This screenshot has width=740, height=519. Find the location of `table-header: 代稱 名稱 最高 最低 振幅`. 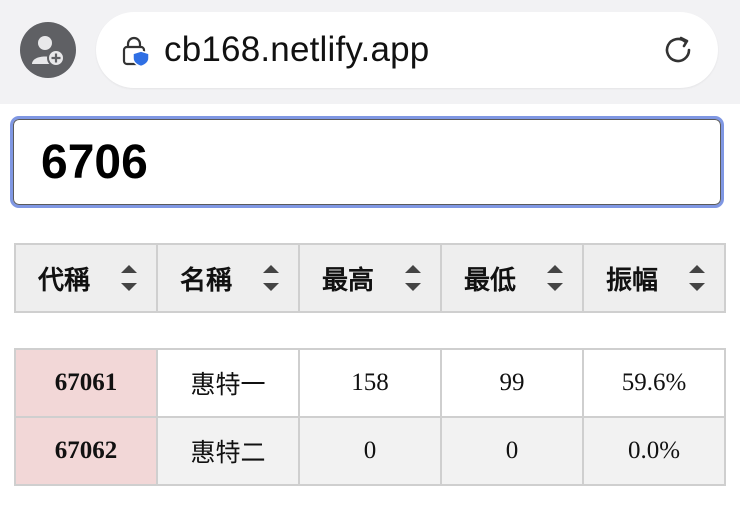

table-header: 代稱 名稱 最高 最低 振幅 is located at coordinates (370, 278).